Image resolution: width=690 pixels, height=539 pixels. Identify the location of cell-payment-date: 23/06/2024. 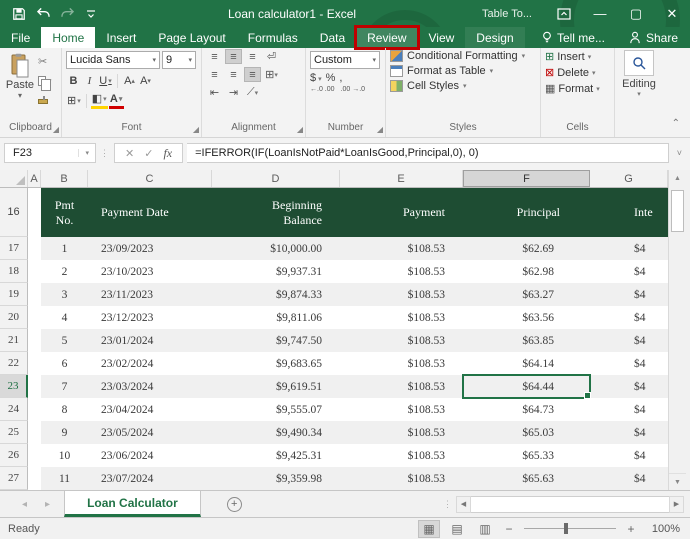
(150, 455).